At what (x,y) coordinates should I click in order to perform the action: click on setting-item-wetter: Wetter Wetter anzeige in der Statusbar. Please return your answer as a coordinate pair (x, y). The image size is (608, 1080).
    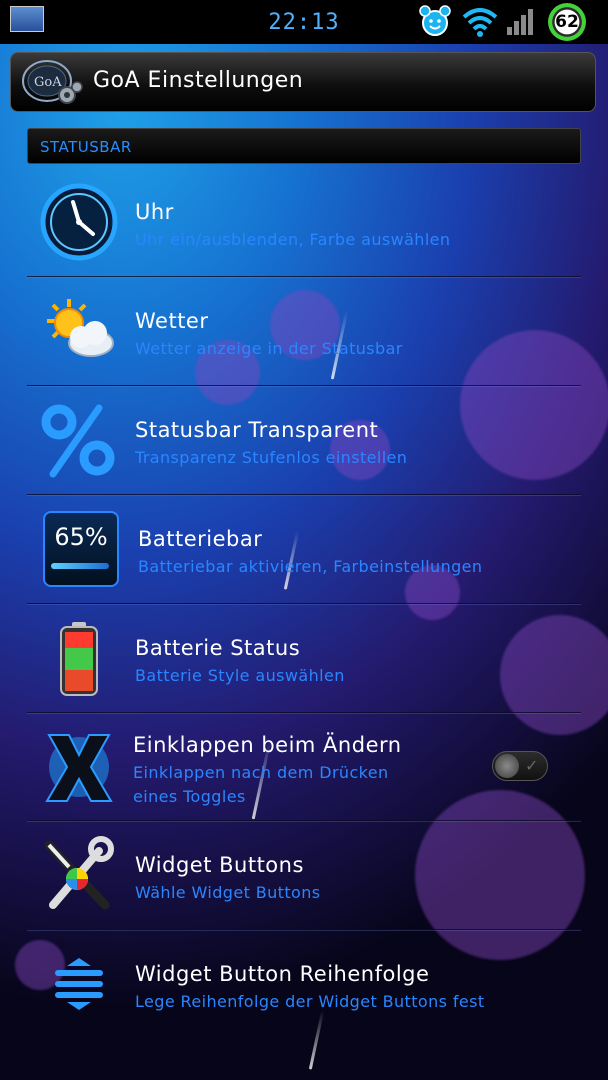
    Looking at the image, I should click on (304, 331).